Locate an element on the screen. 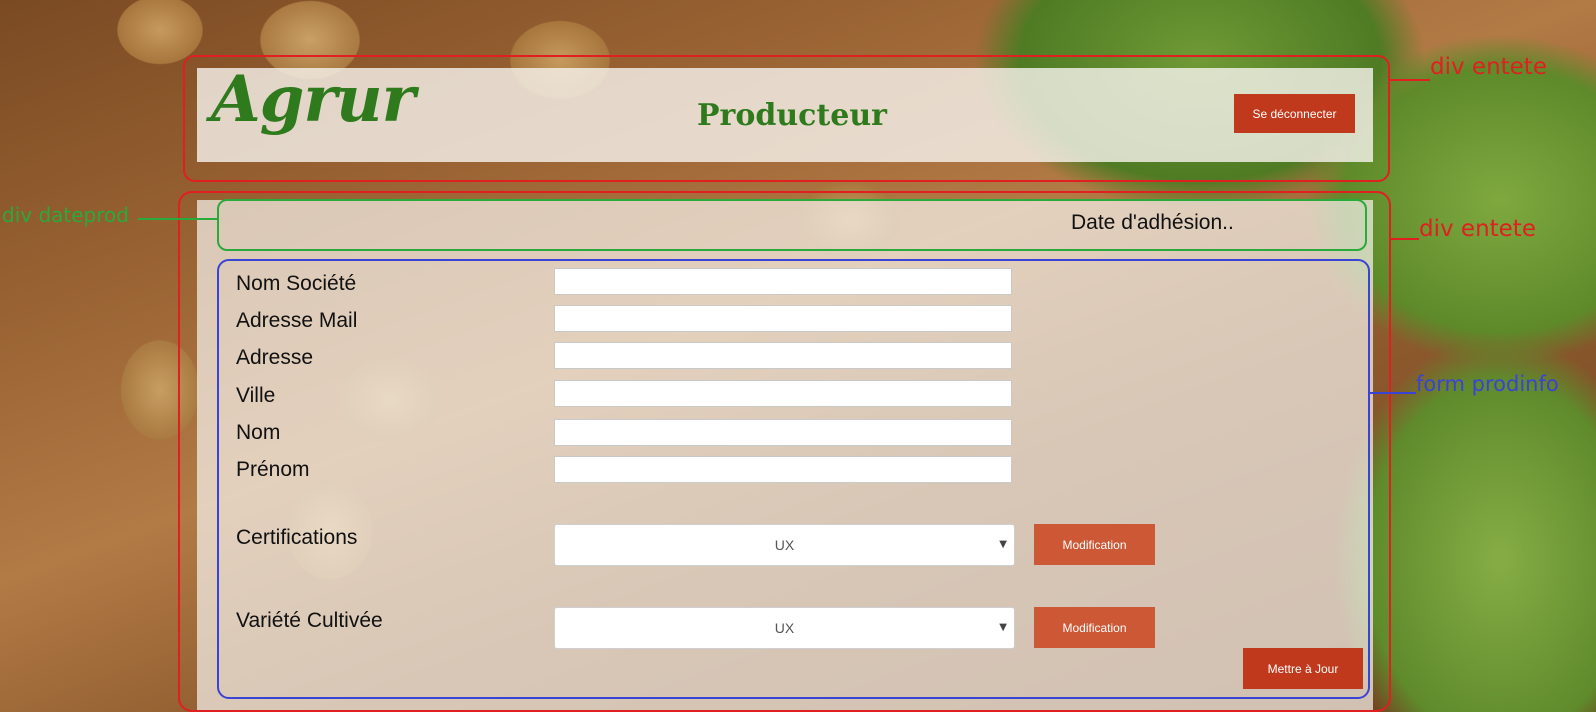 The image size is (1596, 712). annotation-entete-label: div entete is located at coordinates (1488, 67).